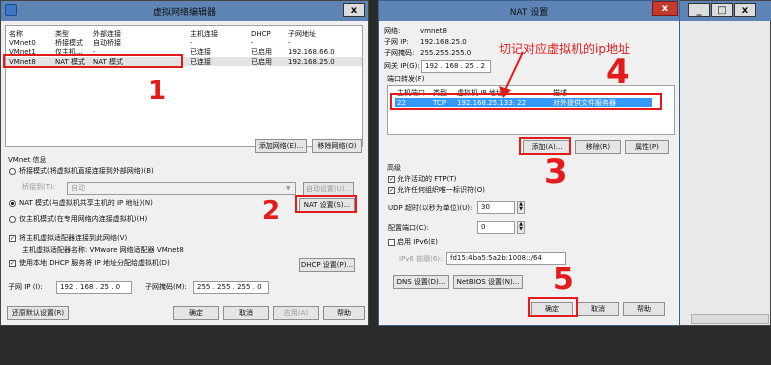 This screenshot has width=771, height=365. Describe the element at coordinates (93, 61) in the screenshot. I see `annotation-box-vmnet8-row` at that location.